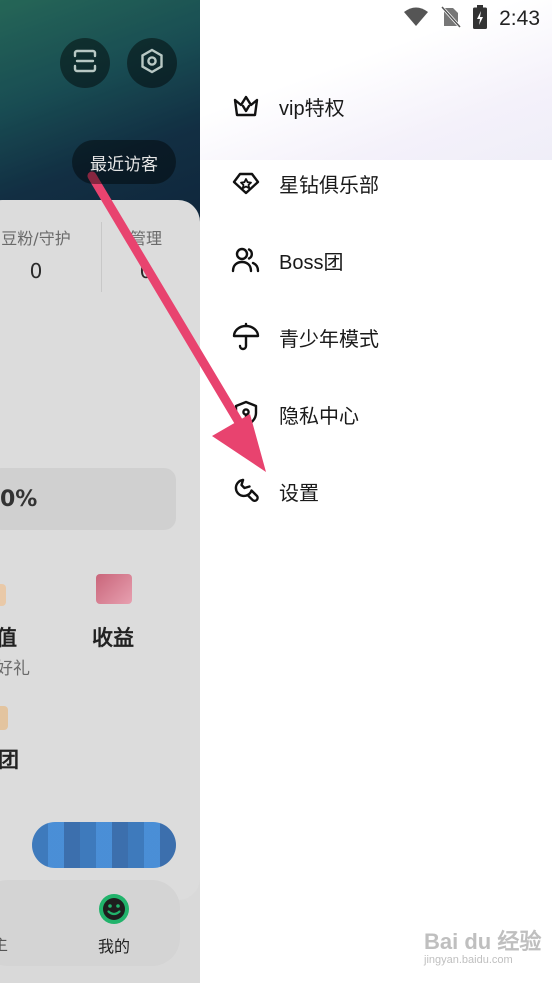 Image resolution: width=552 pixels, height=983 pixels. I want to click on menu-item-settings: 设置, so click(380, 491).